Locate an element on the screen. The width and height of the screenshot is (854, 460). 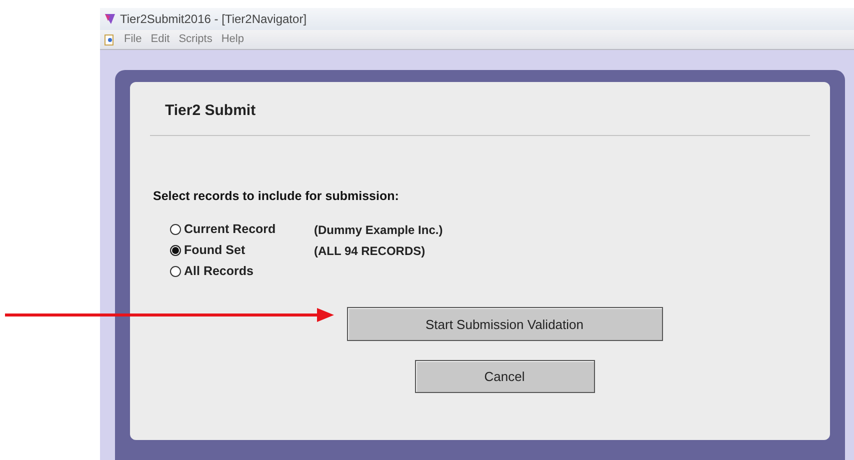
record-note: (Dummy Example Inc.) is located at coordinates (378, 230).